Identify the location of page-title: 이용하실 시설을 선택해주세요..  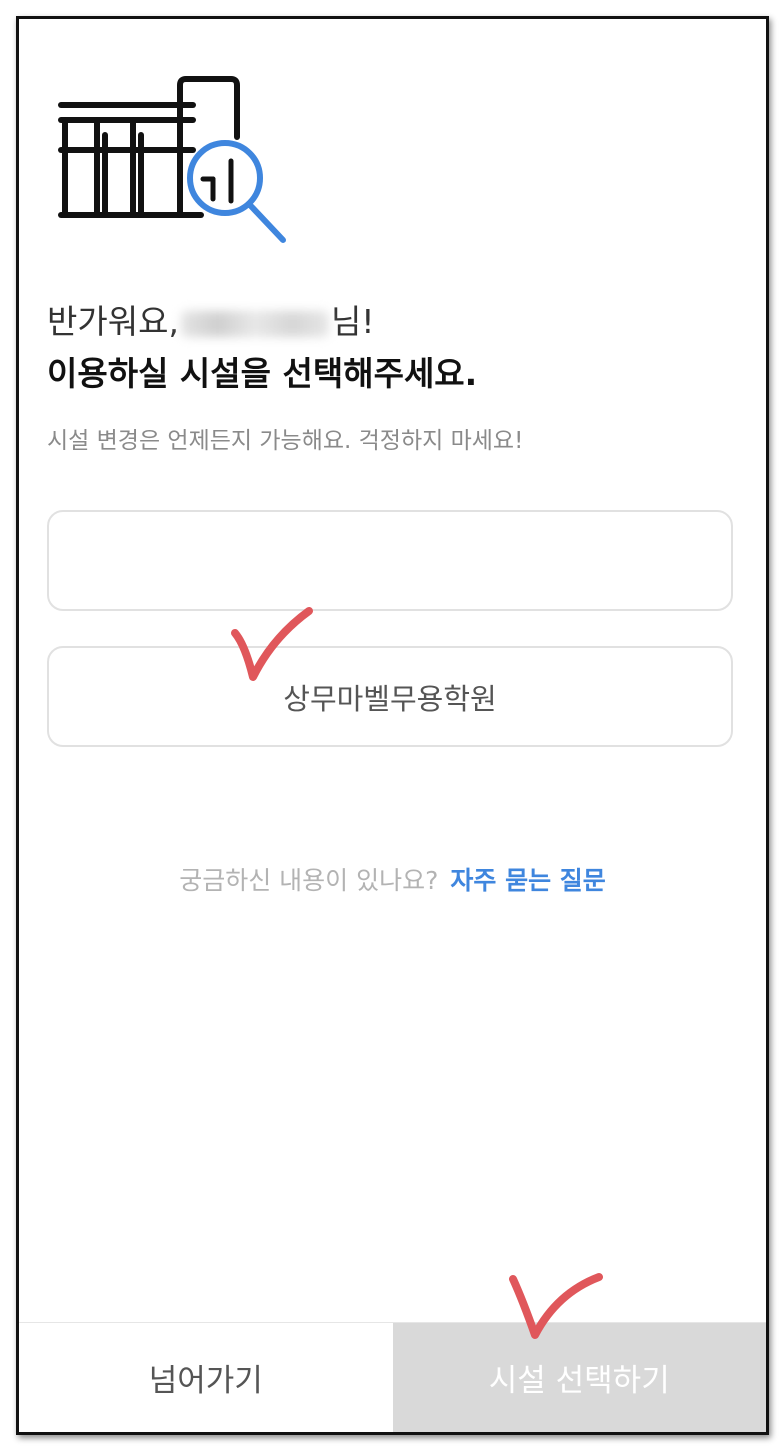
(262, 373).